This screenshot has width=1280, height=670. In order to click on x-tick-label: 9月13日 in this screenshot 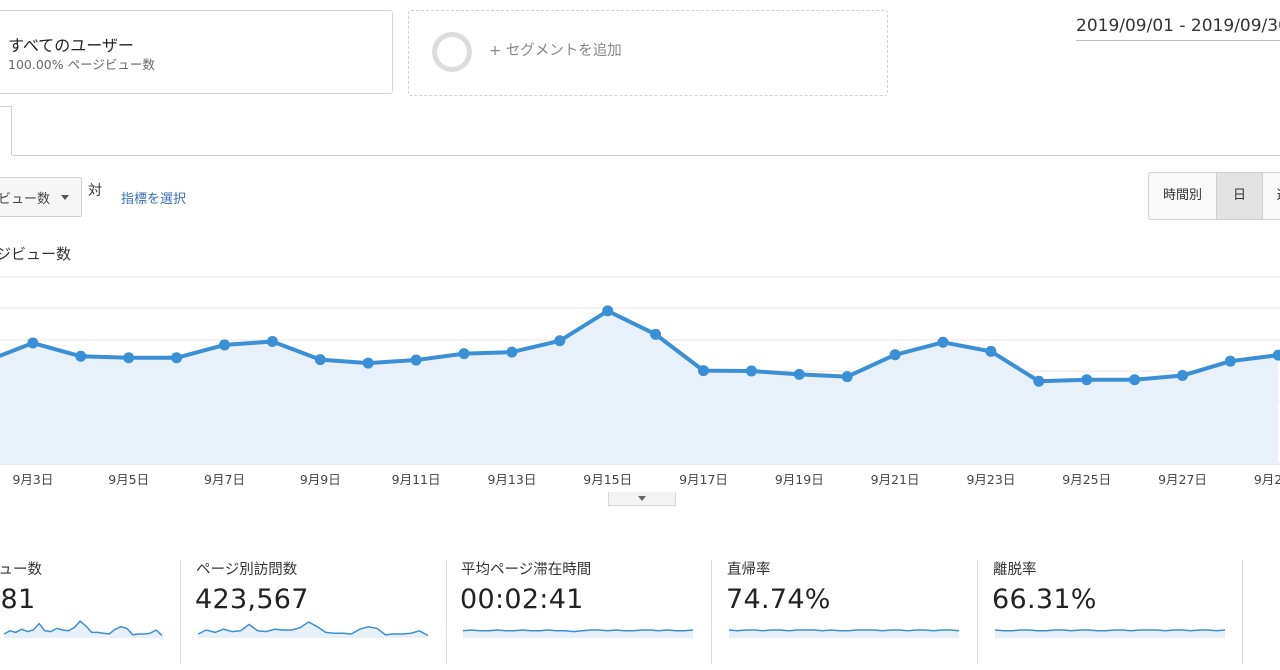, I will do `click(511, 479)`.